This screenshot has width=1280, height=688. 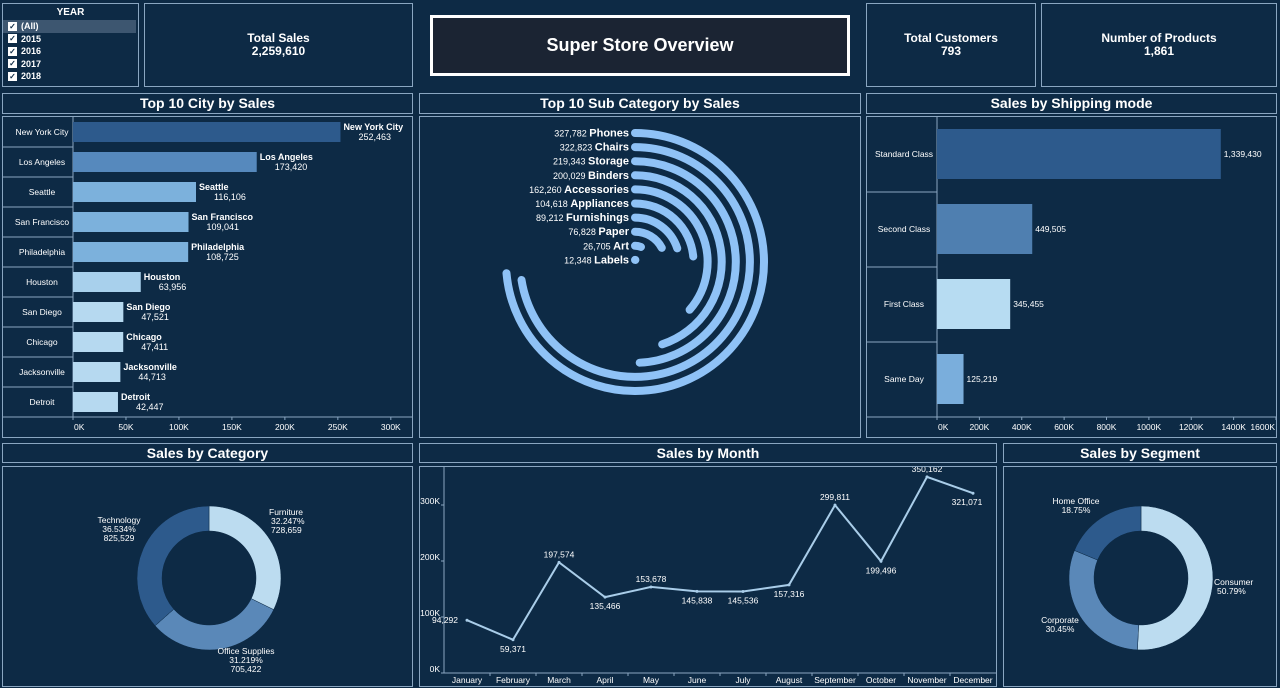 I want to click on year-filter-title: YEAR, so click(x=70, y=12).